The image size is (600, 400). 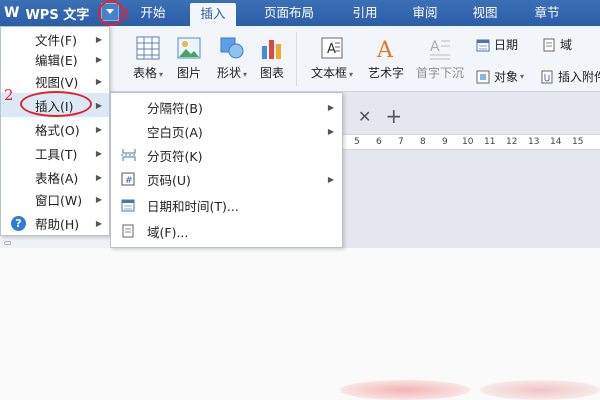 I want to click on chart-button: 图表, so click(x=272, y=58).